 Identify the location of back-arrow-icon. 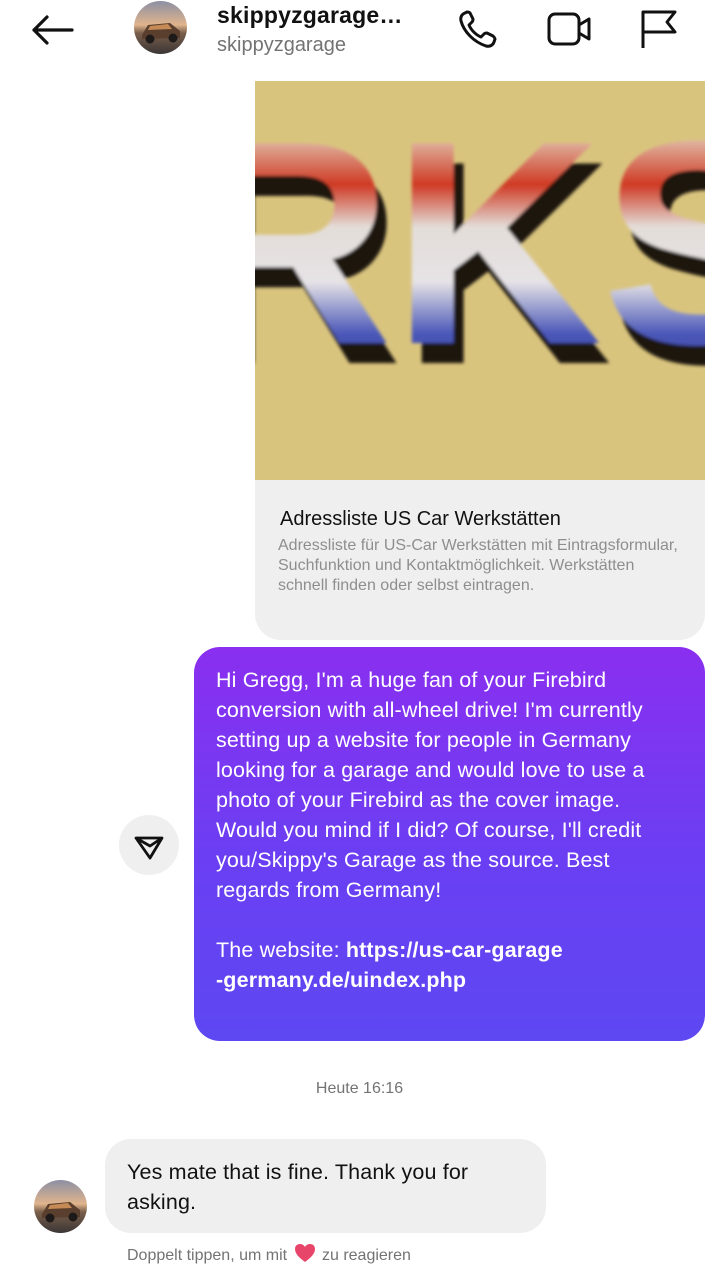
(53, 30).